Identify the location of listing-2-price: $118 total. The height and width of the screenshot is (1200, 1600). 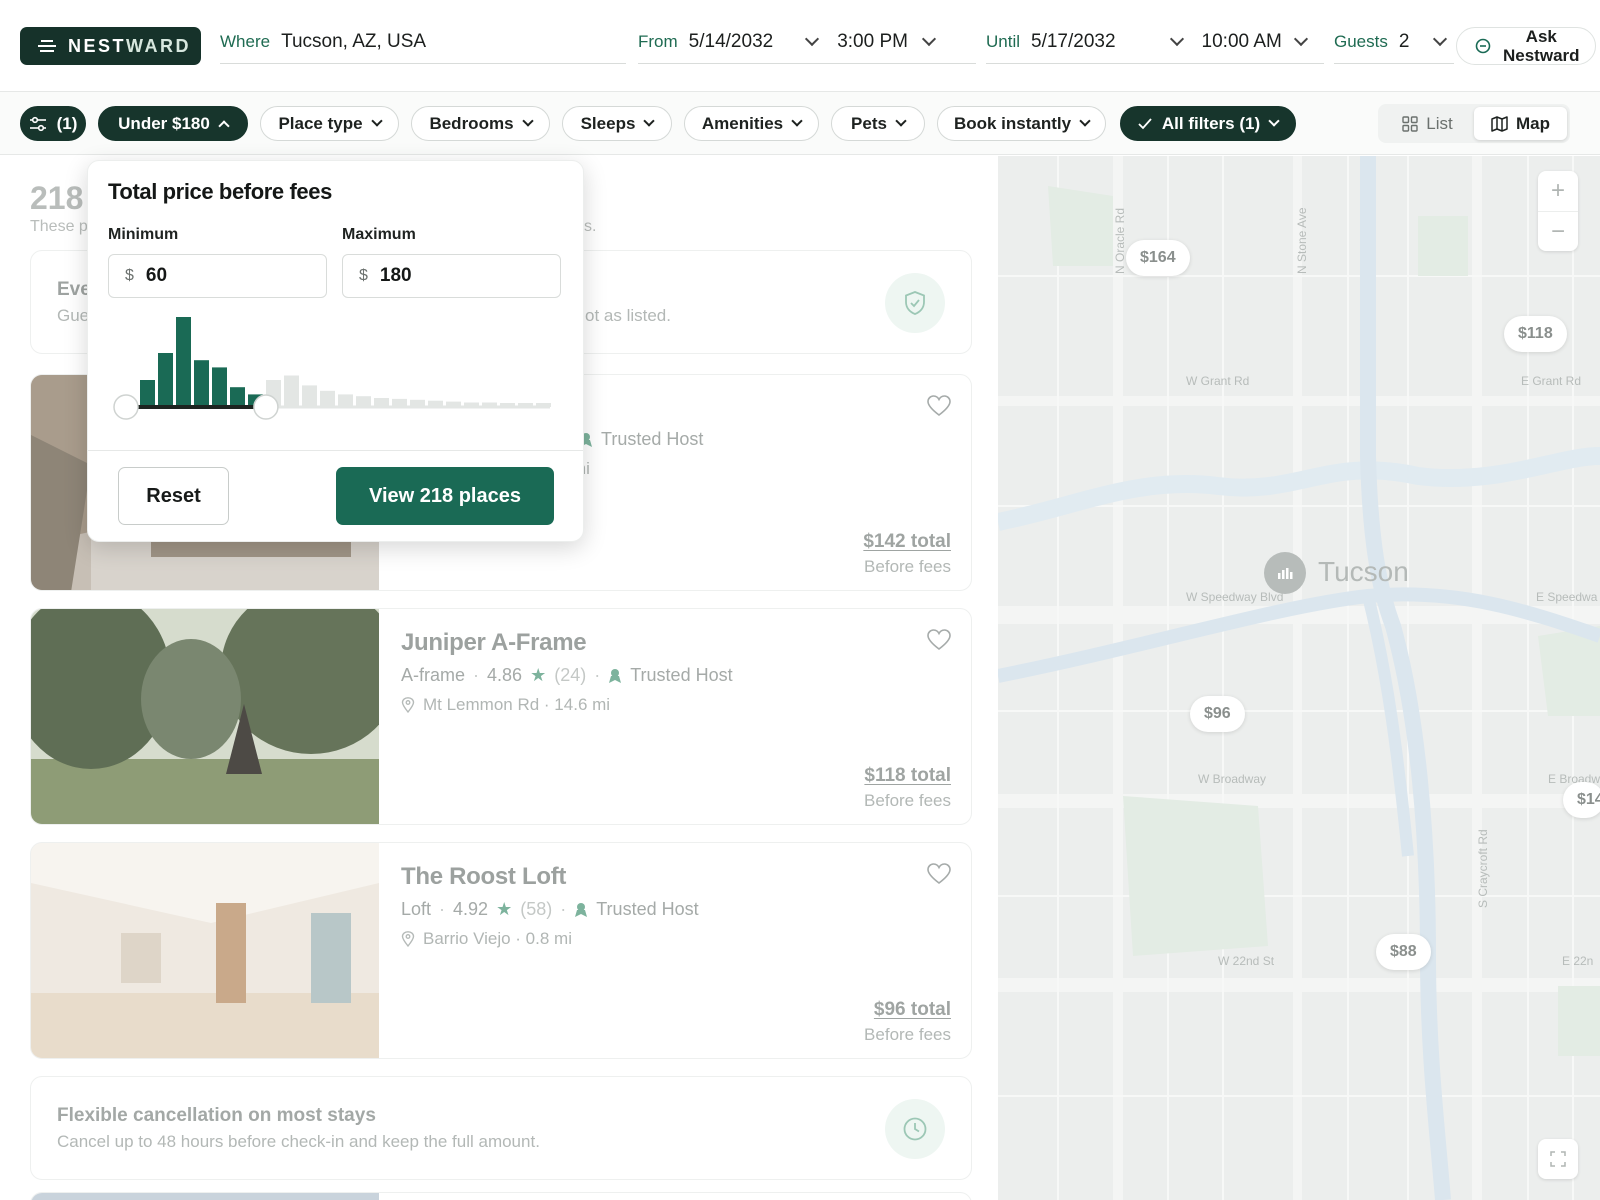
(907, 776).